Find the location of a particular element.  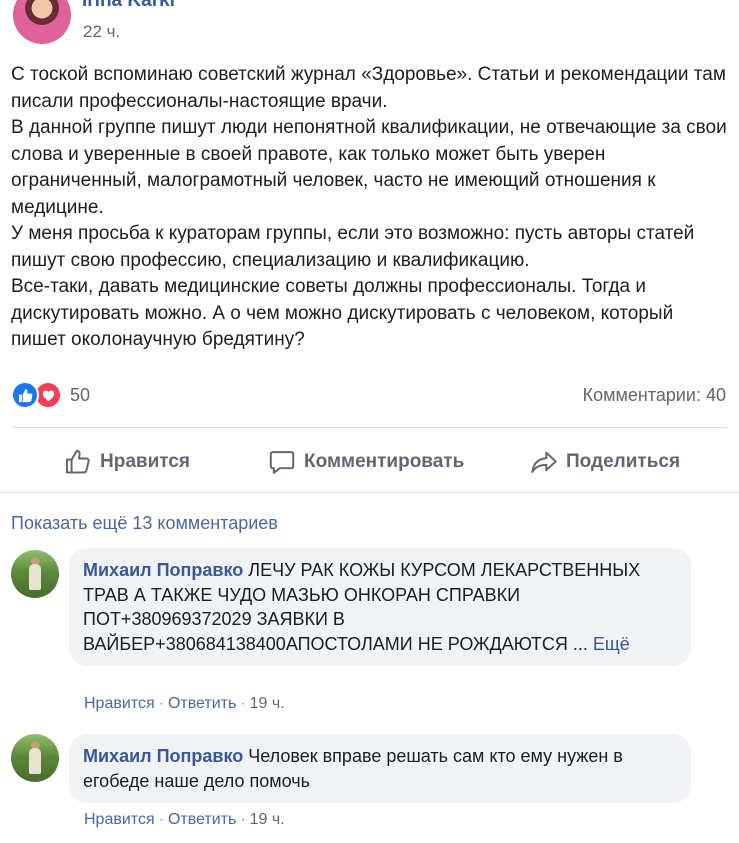

share-arrow-icon is located at coordinates (544, 462).